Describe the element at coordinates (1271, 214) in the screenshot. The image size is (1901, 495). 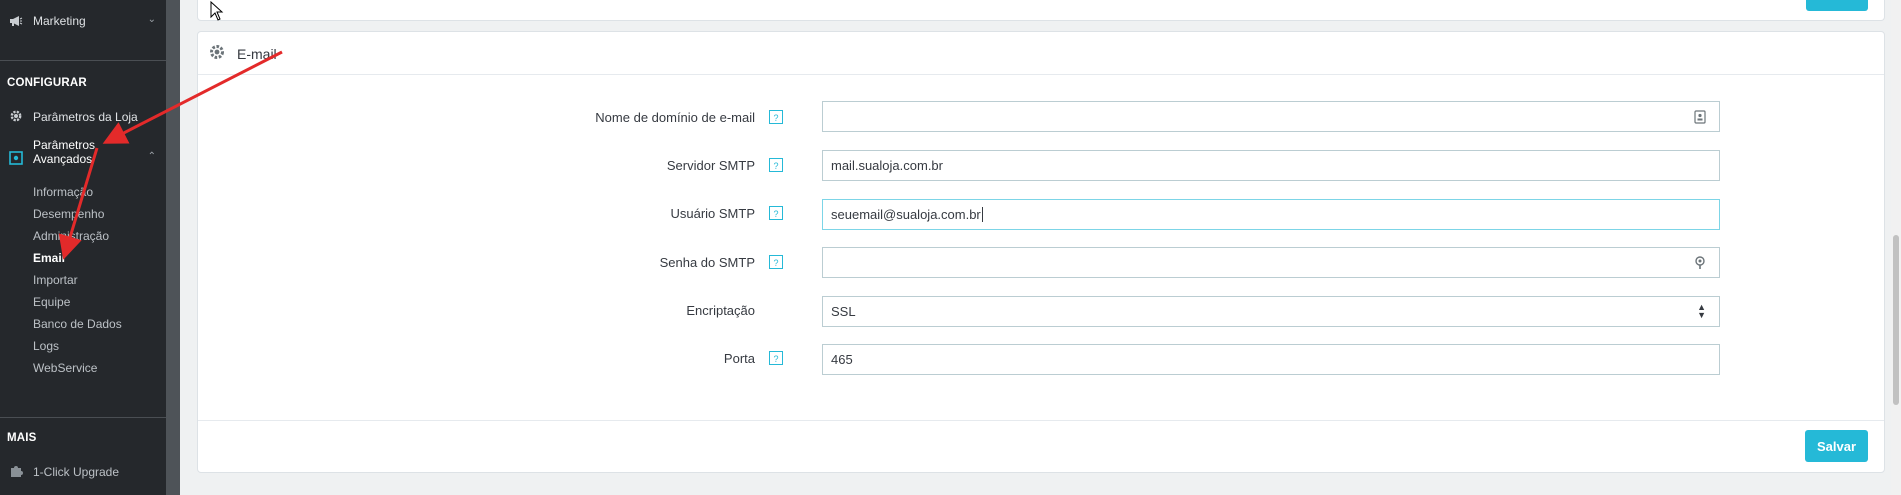
I see `smtp-user-field: seuemail@sualoja.com.br` at that location.